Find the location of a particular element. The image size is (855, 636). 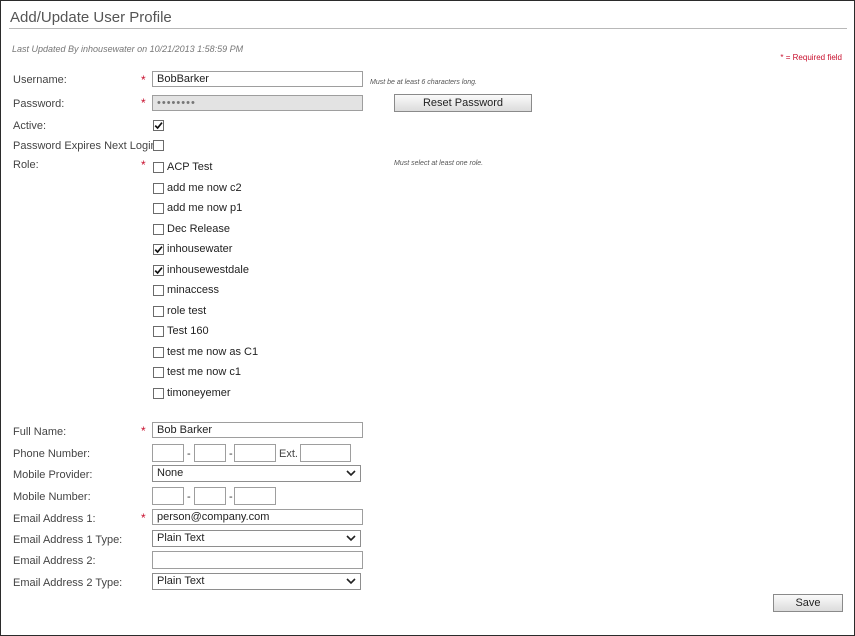

mobile-provider-label: Mobile Provider: is located at coordinates (53, 475).